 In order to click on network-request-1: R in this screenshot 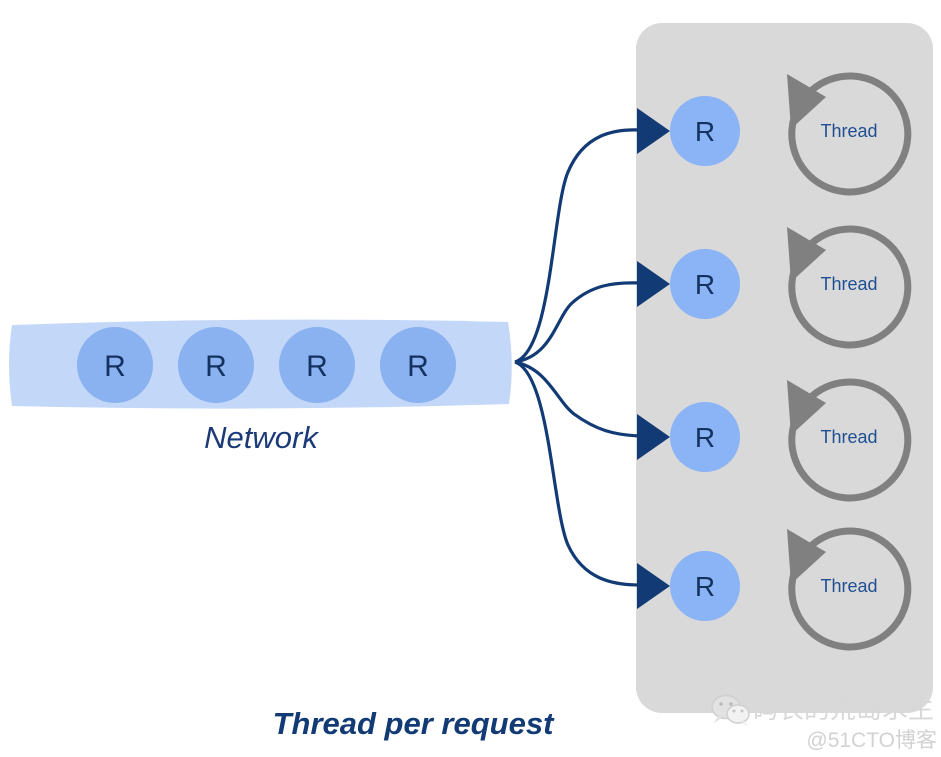, I will do `click(115, 365)`.